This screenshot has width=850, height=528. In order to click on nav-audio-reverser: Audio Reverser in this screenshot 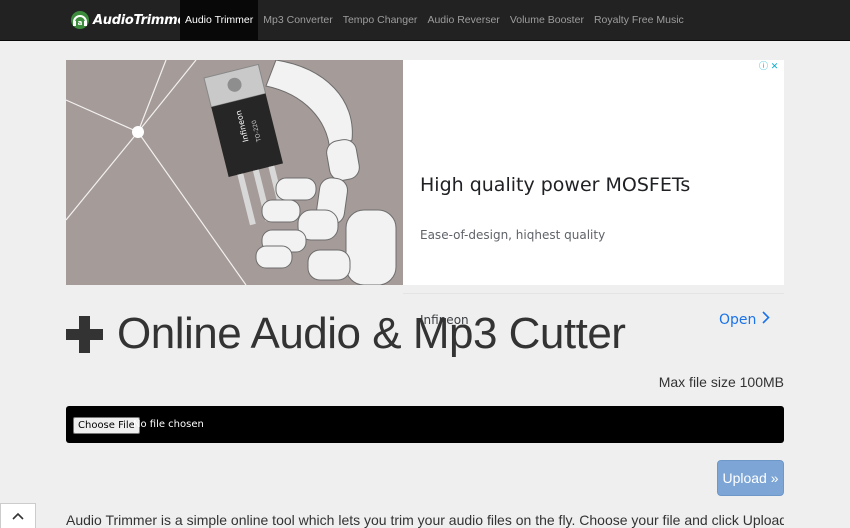, I will do `click(463, 20)`.